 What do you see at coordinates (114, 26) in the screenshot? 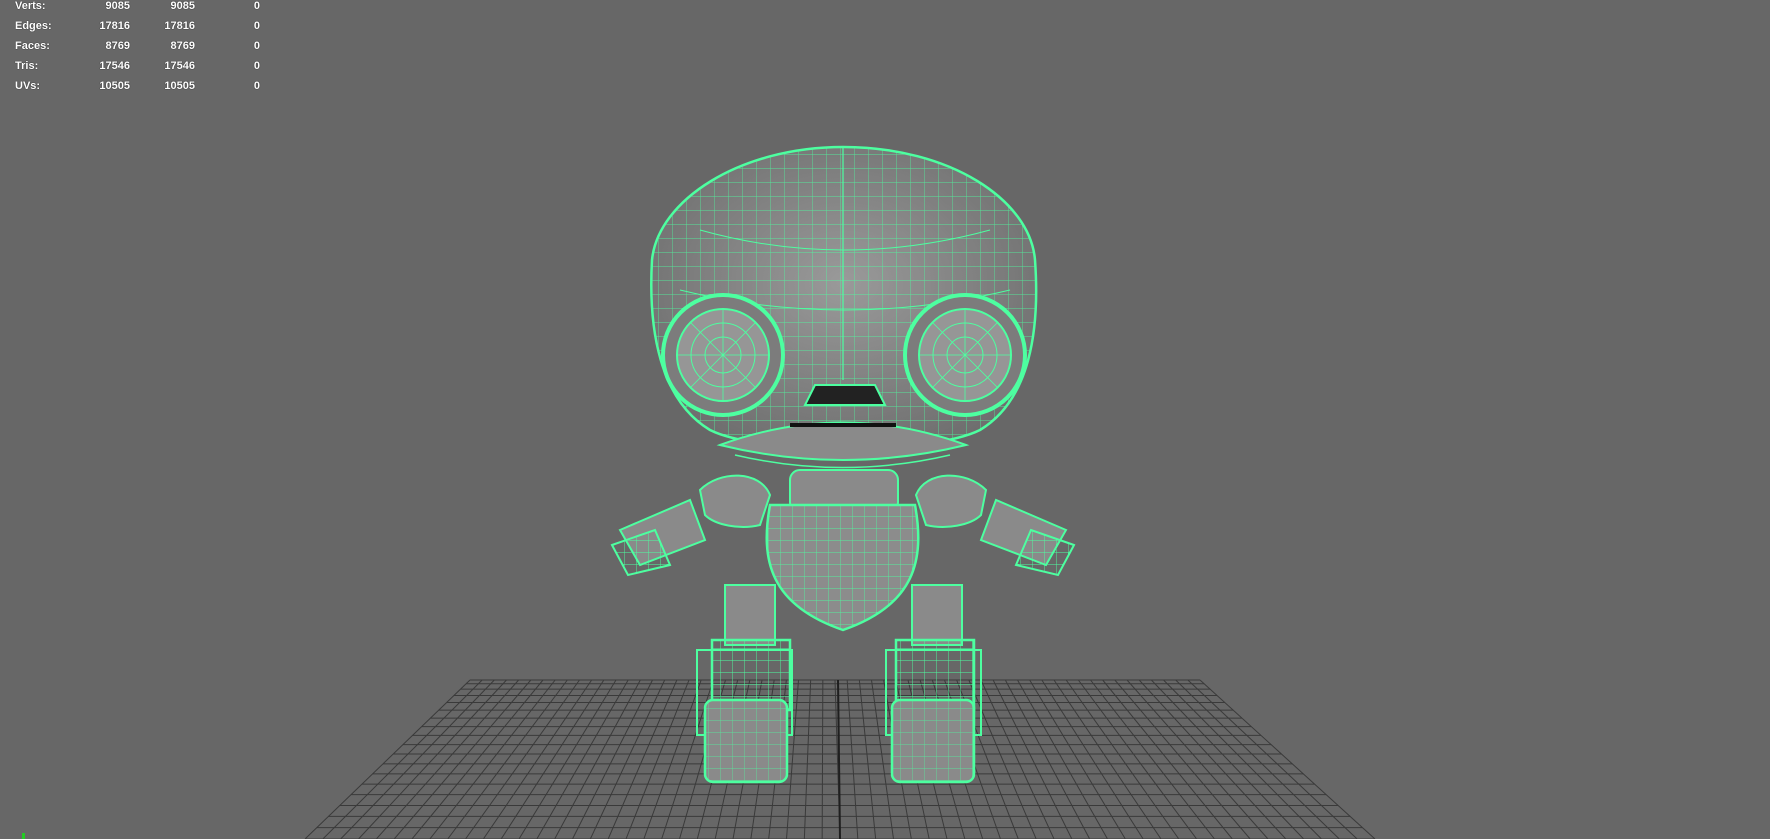
I see `hud-value-total: 17816` at bounding box center [114, 26].